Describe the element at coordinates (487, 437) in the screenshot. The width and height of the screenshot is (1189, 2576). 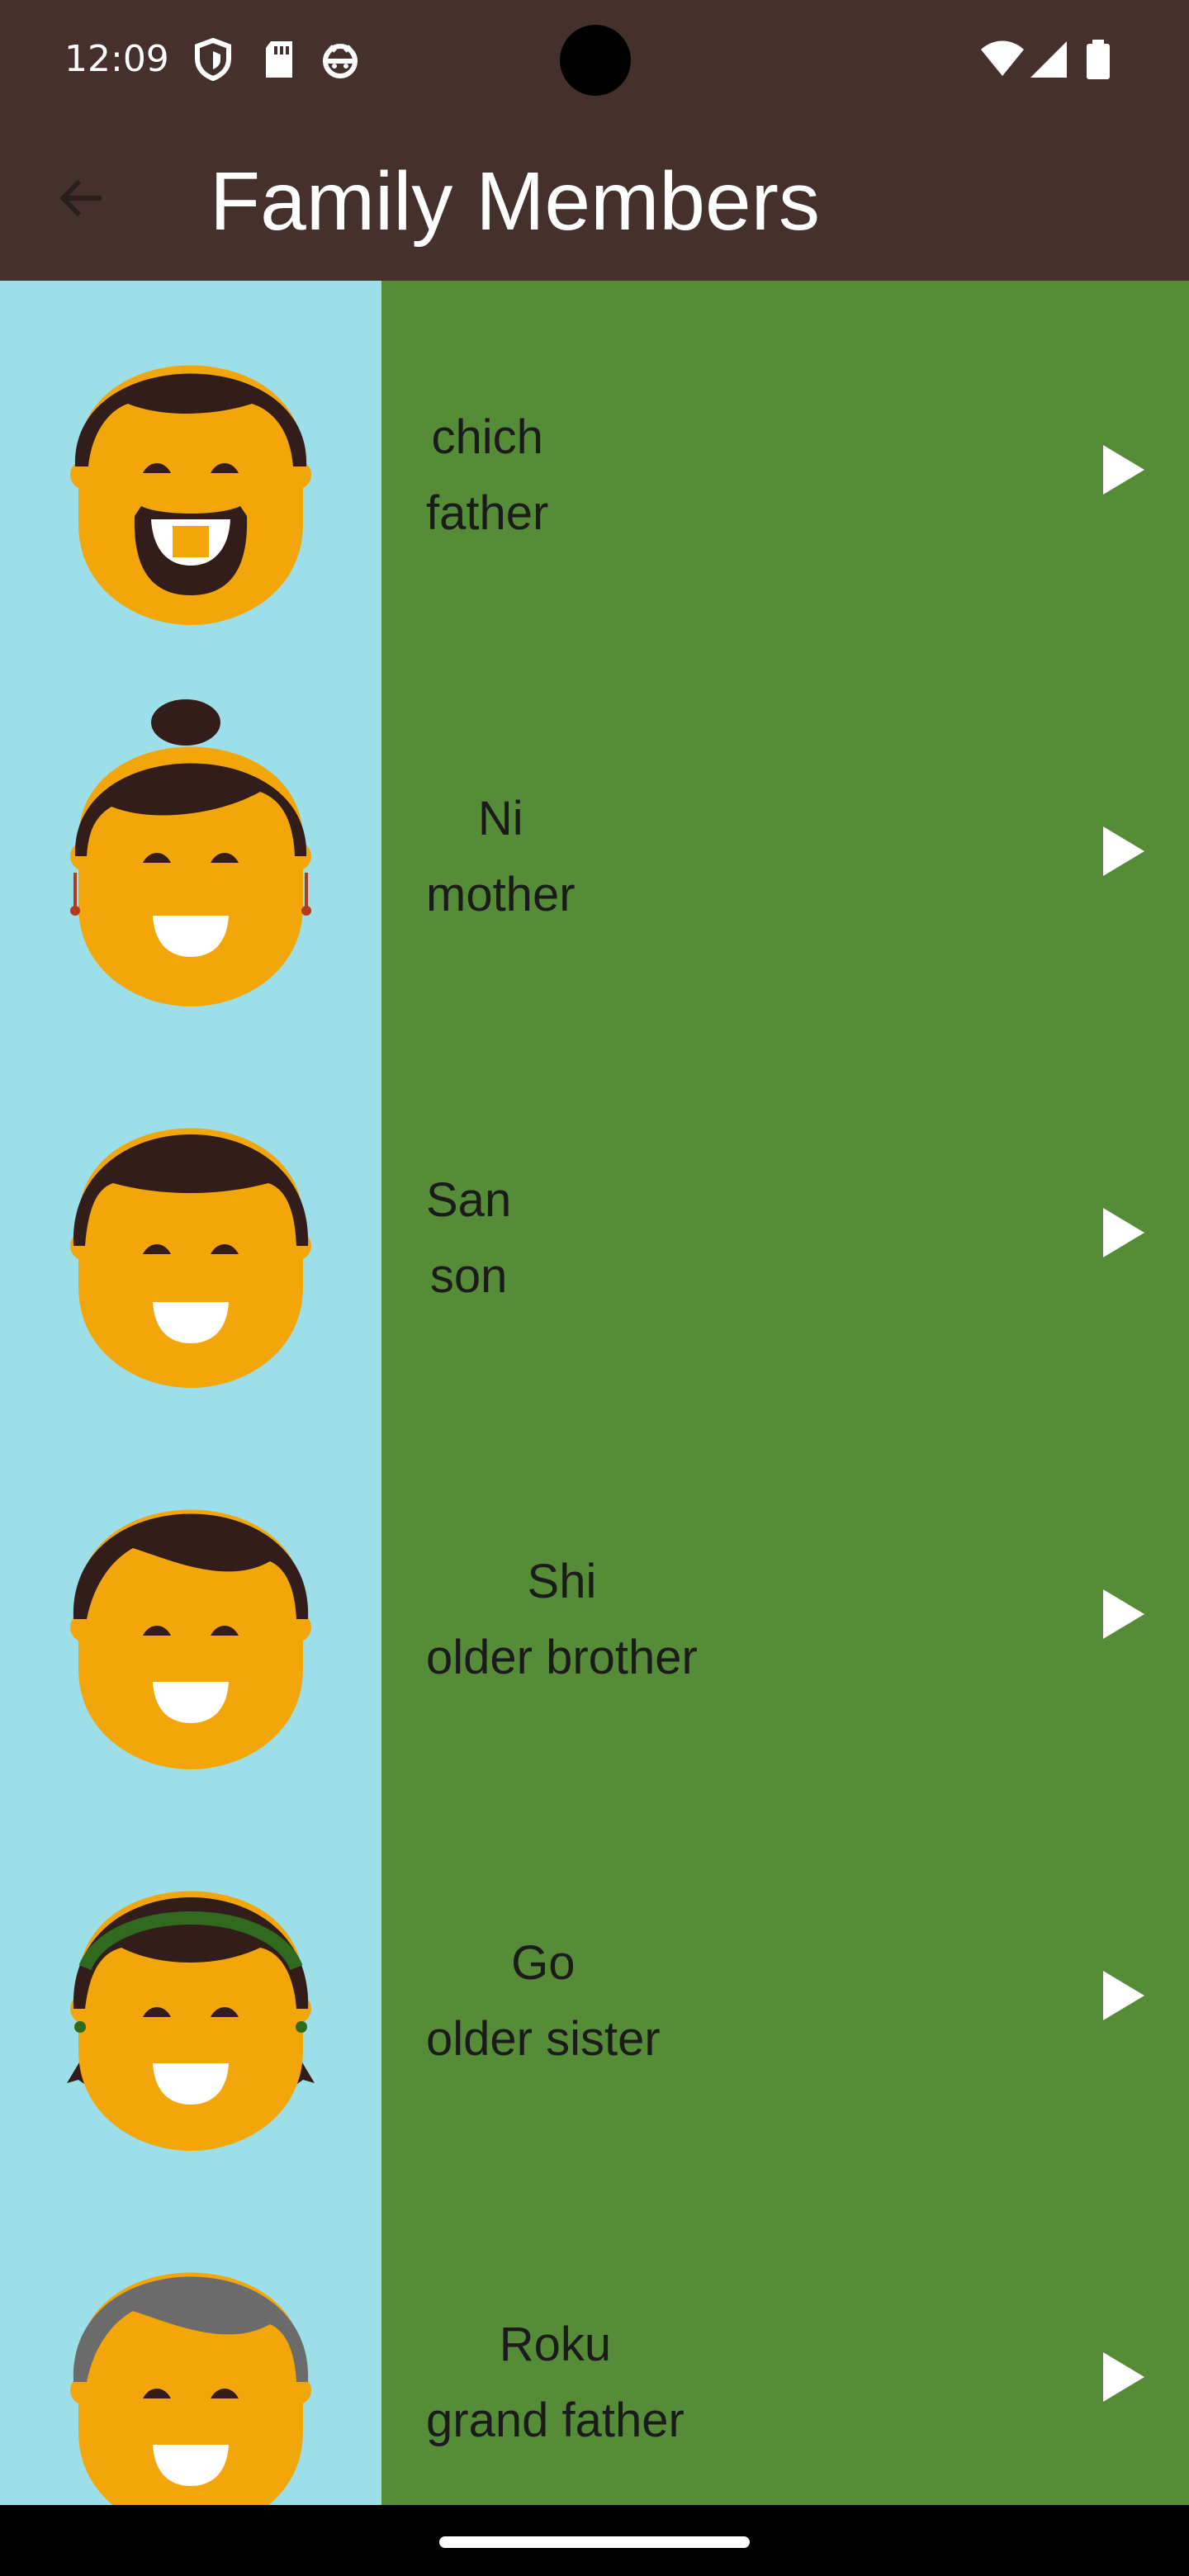
I see `item-word: chich` at that location.